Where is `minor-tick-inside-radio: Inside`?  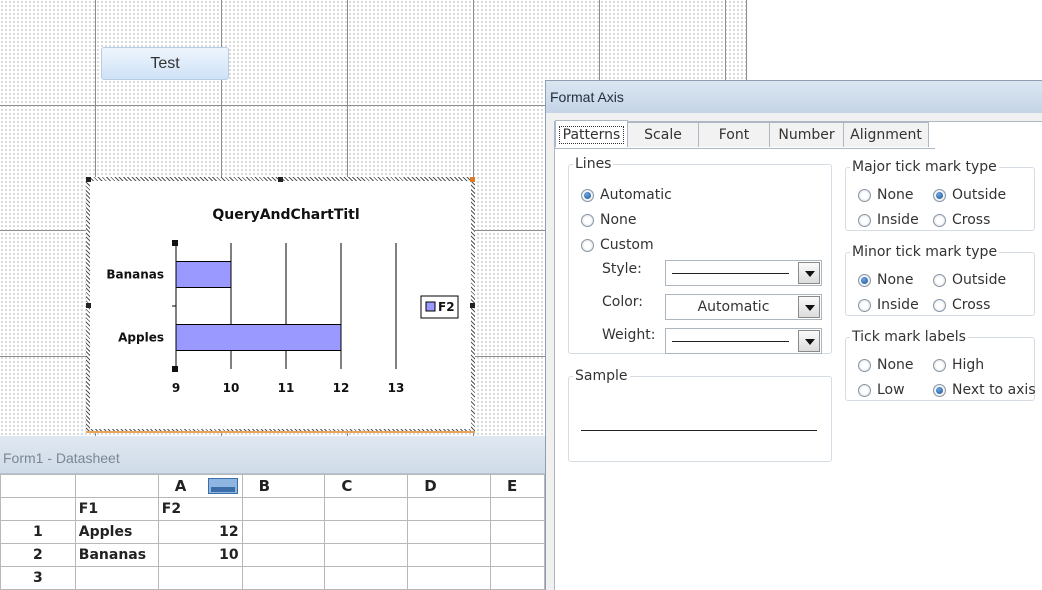 minor-tick-inside-radio: Inside is located at coordinates (888, 305).